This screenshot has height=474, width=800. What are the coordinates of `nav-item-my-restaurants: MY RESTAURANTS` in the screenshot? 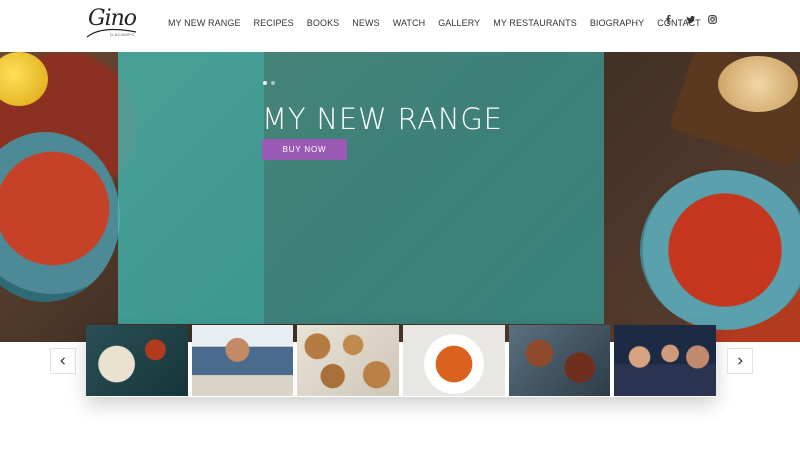 It's located at (535, 23).